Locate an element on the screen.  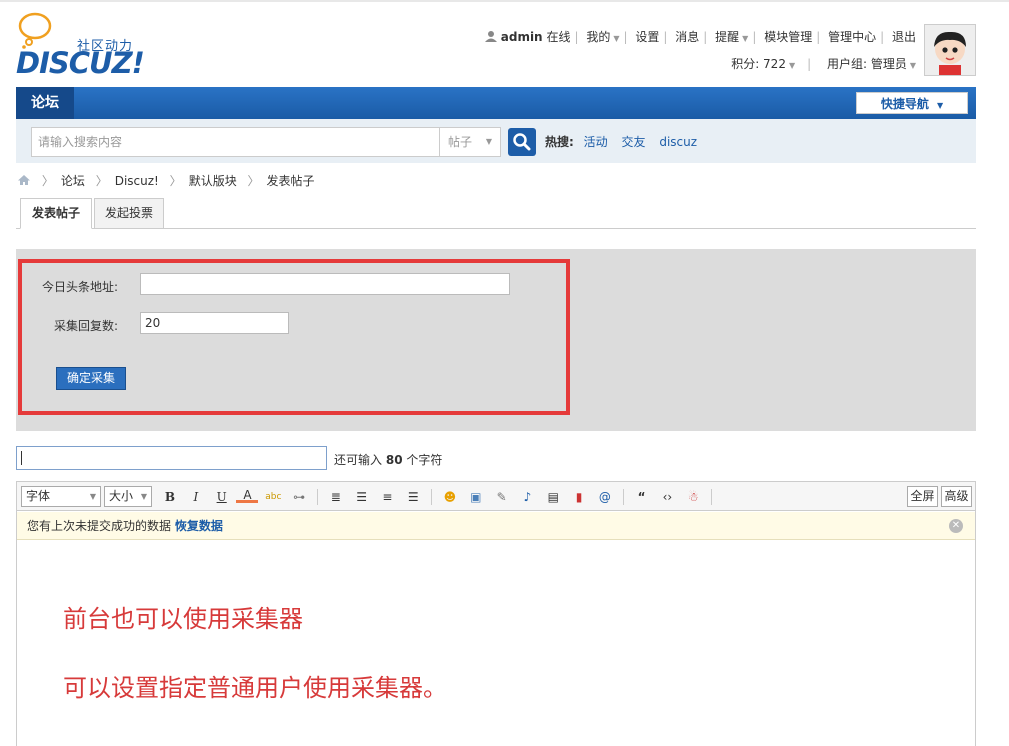
tab-poll: 发起投票 is located at coordinates (129, 213).